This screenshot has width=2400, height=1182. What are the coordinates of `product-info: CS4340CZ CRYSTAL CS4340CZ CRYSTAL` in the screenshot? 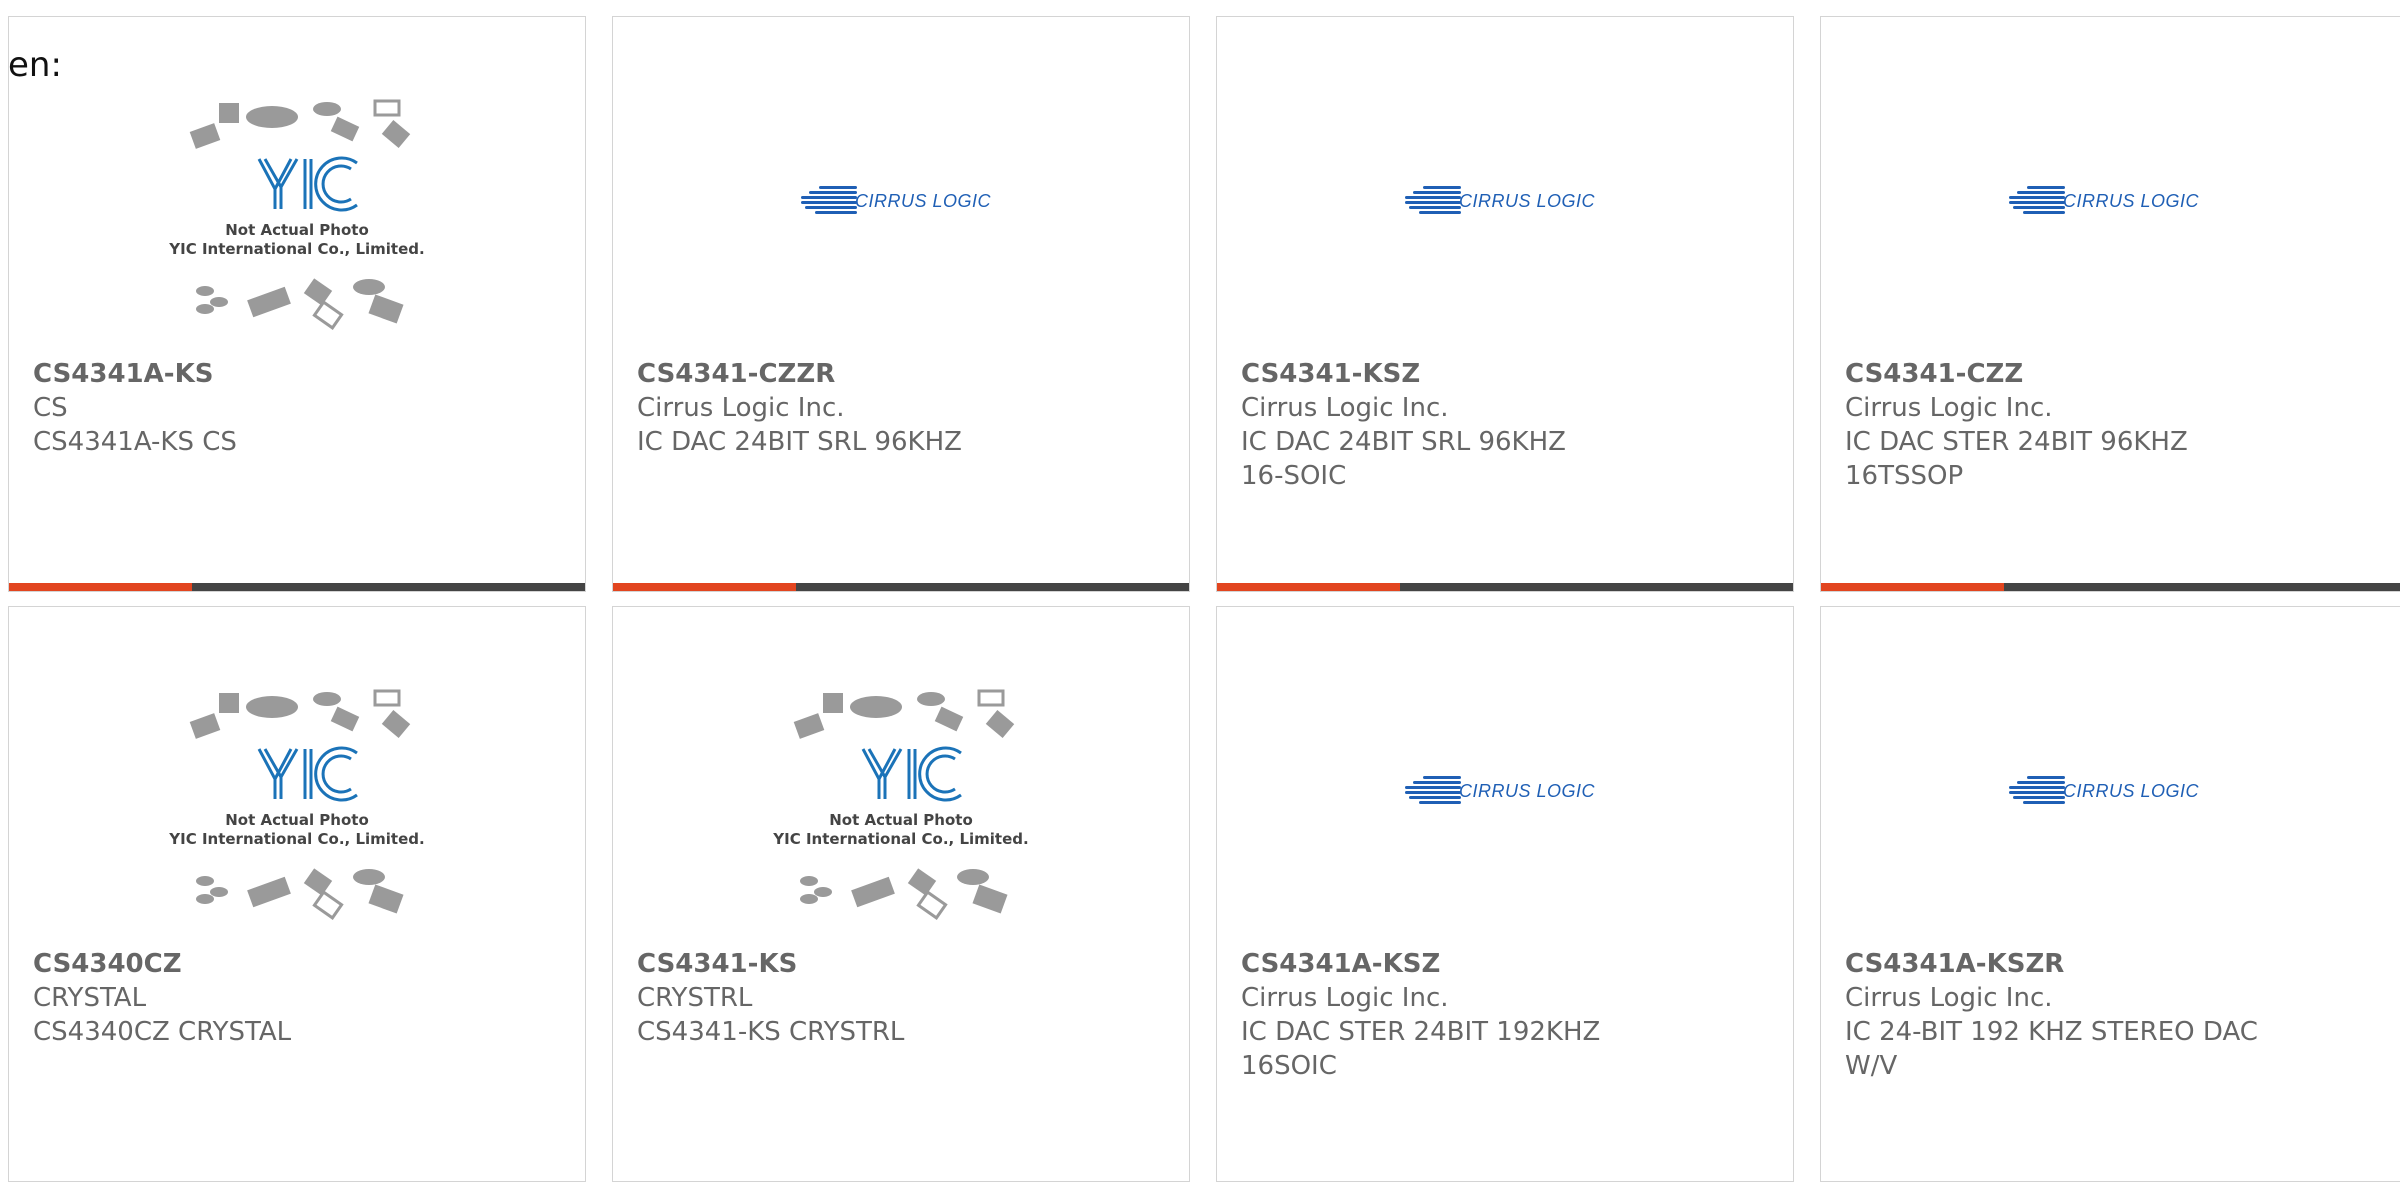 It's located at (263, 998).